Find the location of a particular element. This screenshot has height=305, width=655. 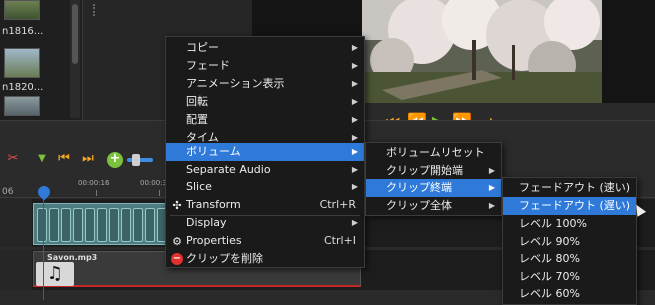

razor-icon: ✂ is located at coordinates (13, 159).